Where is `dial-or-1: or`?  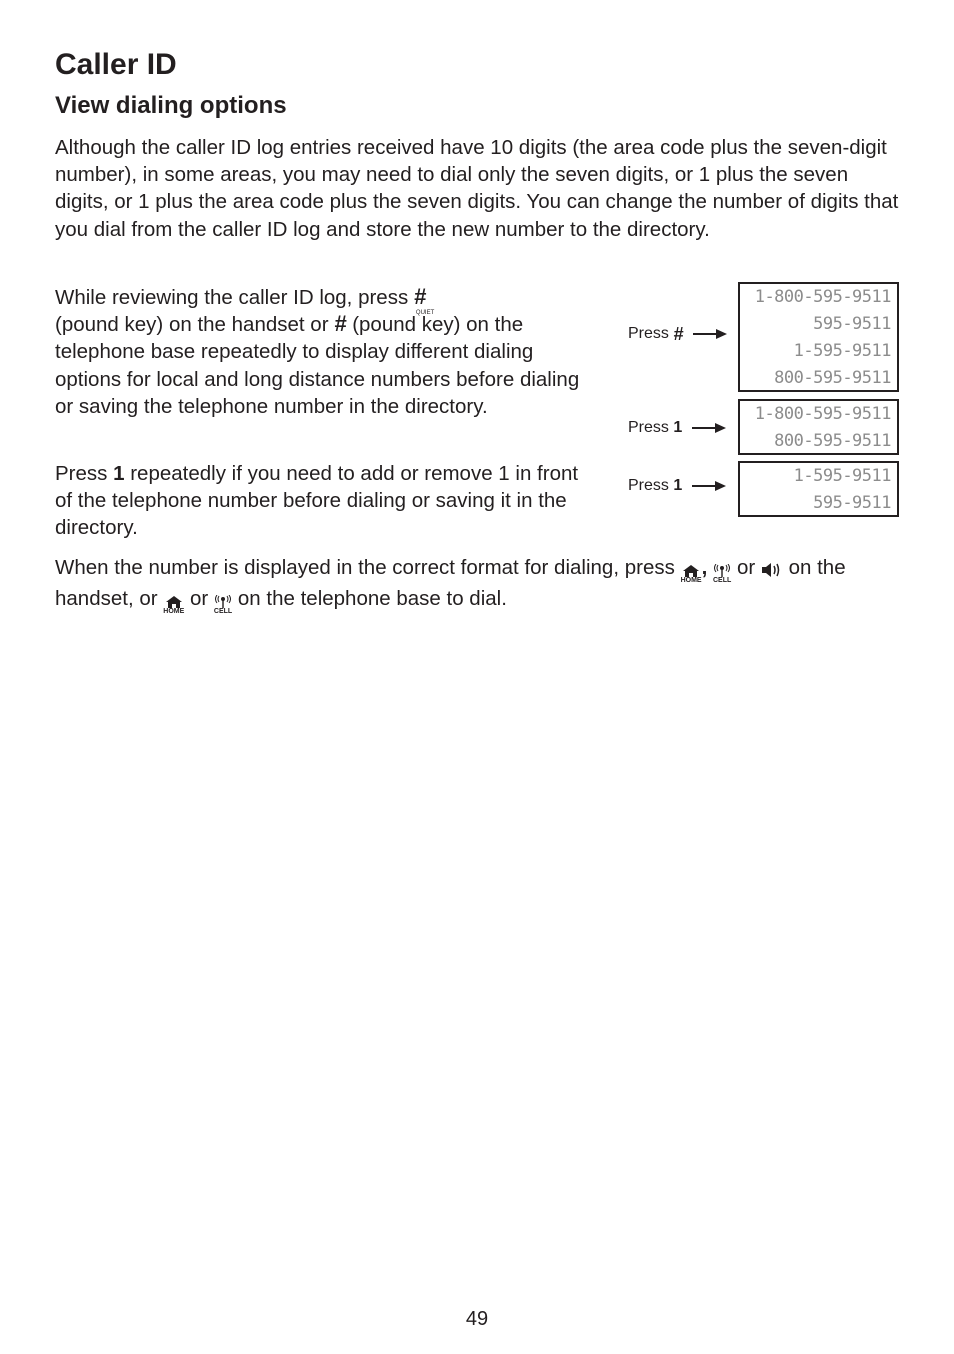
dial-or-1: or is located at coordinates (746, 567).